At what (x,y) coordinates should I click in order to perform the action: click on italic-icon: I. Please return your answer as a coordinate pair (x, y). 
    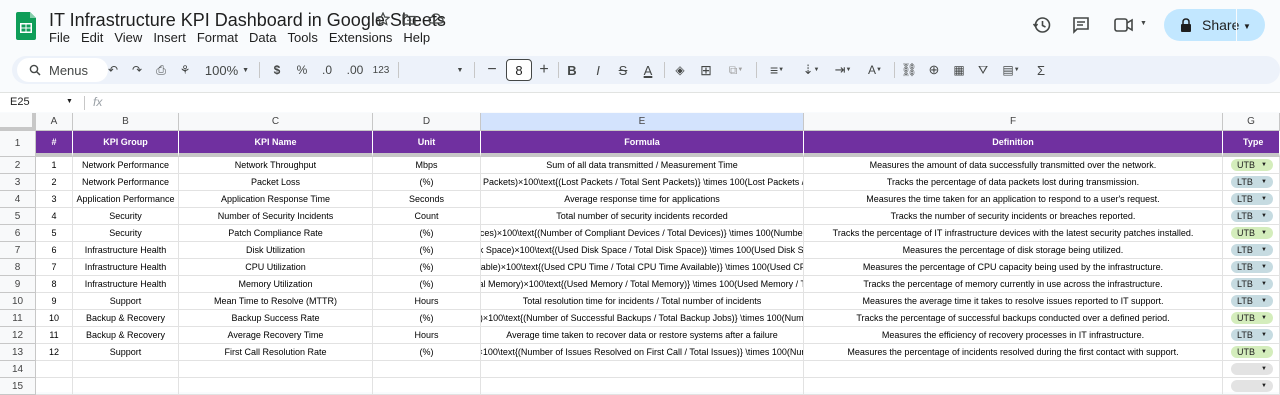
    Looking at the image, I should click on (598, 70).